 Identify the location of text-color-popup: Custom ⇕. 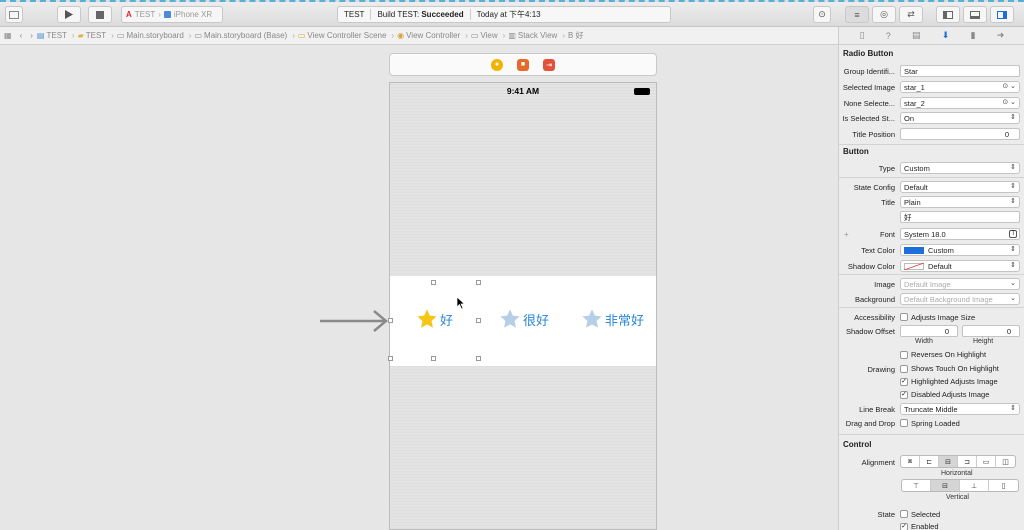
(960, 250).